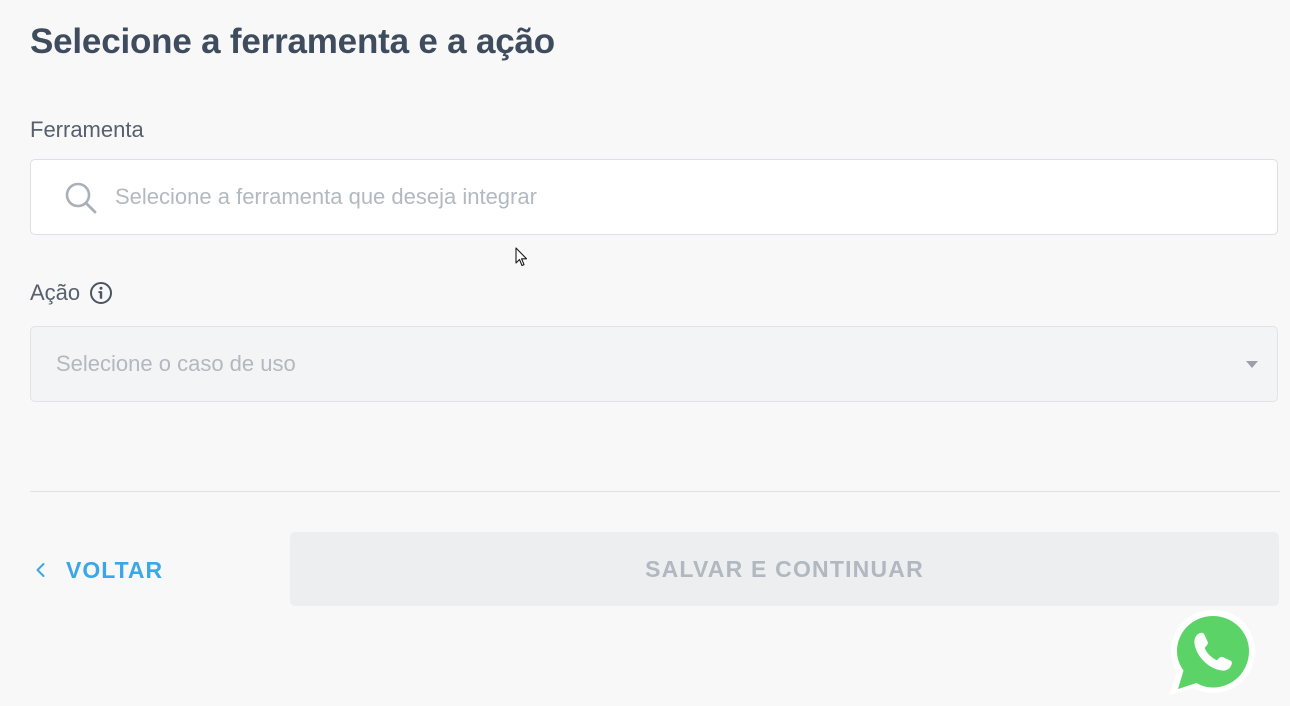 The height and width of the screenshot is (706, 1290). I want to click on footer-divider, so click(655, 491).